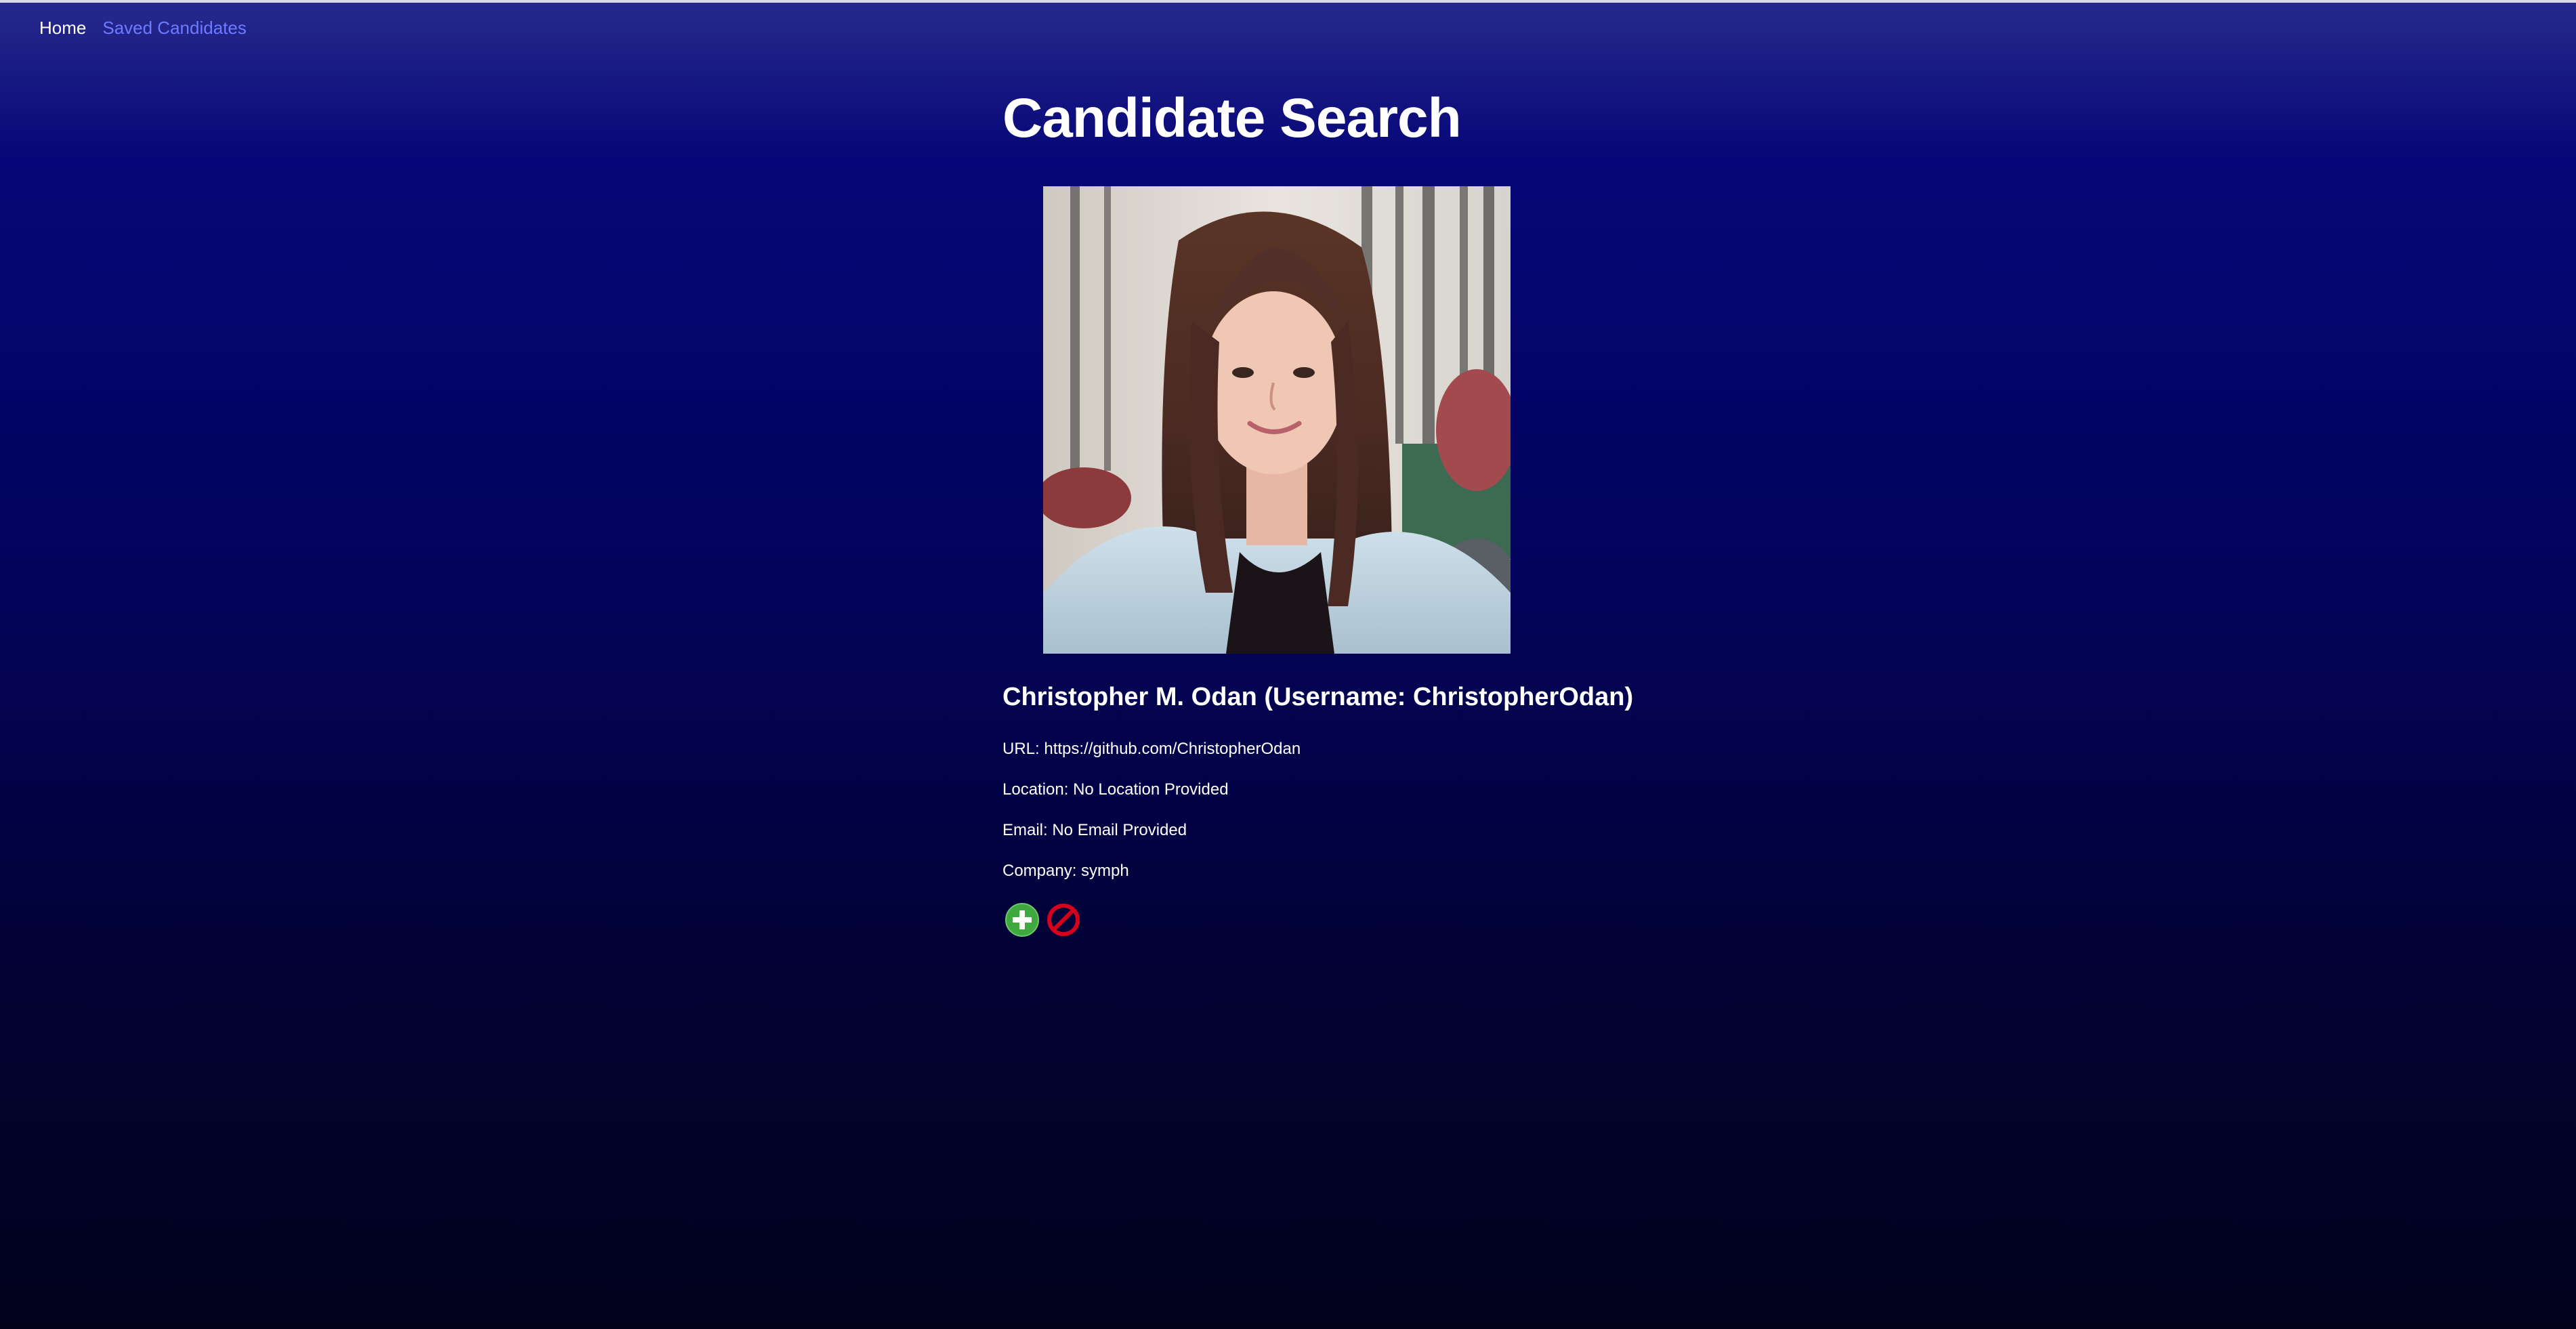  I want to click on candidate-company: Company: symph, so click(1065, 871).